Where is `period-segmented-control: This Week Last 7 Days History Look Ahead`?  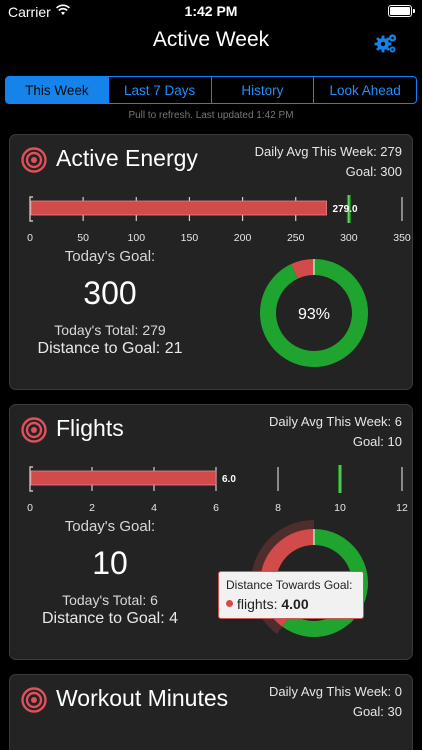
period-segmented-control: This Week Last 7 Days History Look Ahead is located at coordinates (211, 90).